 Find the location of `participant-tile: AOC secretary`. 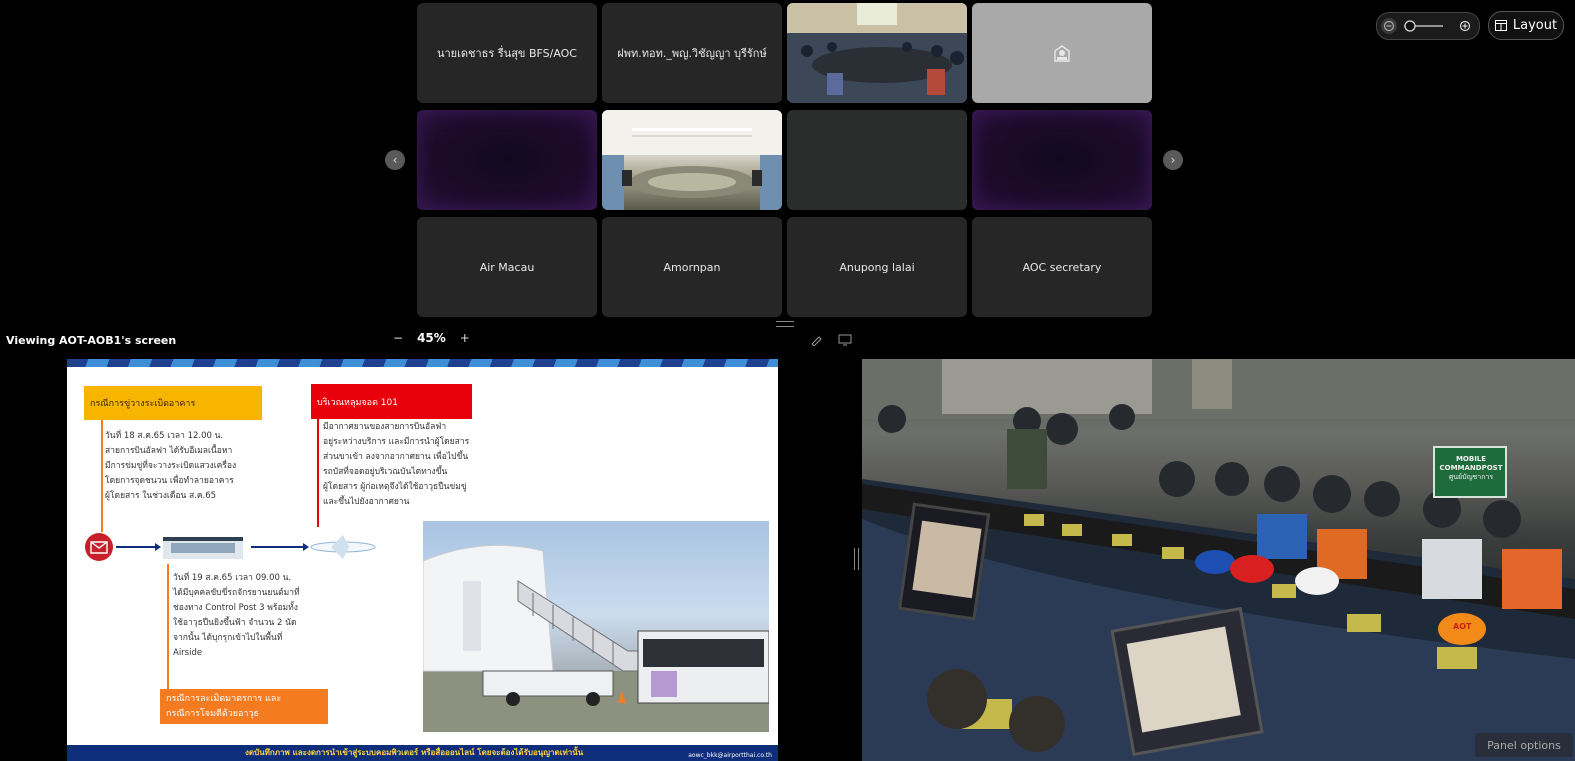

participant-tile: AOC secretary is located at coordinates (1062, 267).